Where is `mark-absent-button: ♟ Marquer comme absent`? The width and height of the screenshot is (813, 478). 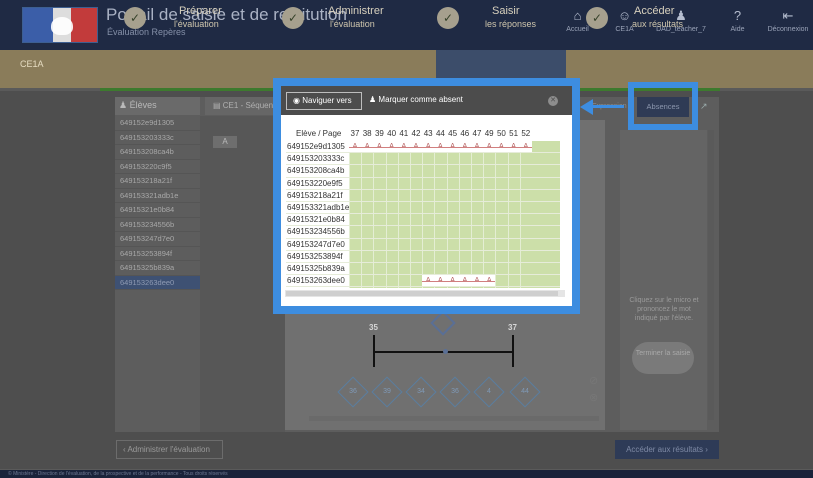
mark-absent-button: ♟ Marquer comme absent is located at coordinates (416, 99).